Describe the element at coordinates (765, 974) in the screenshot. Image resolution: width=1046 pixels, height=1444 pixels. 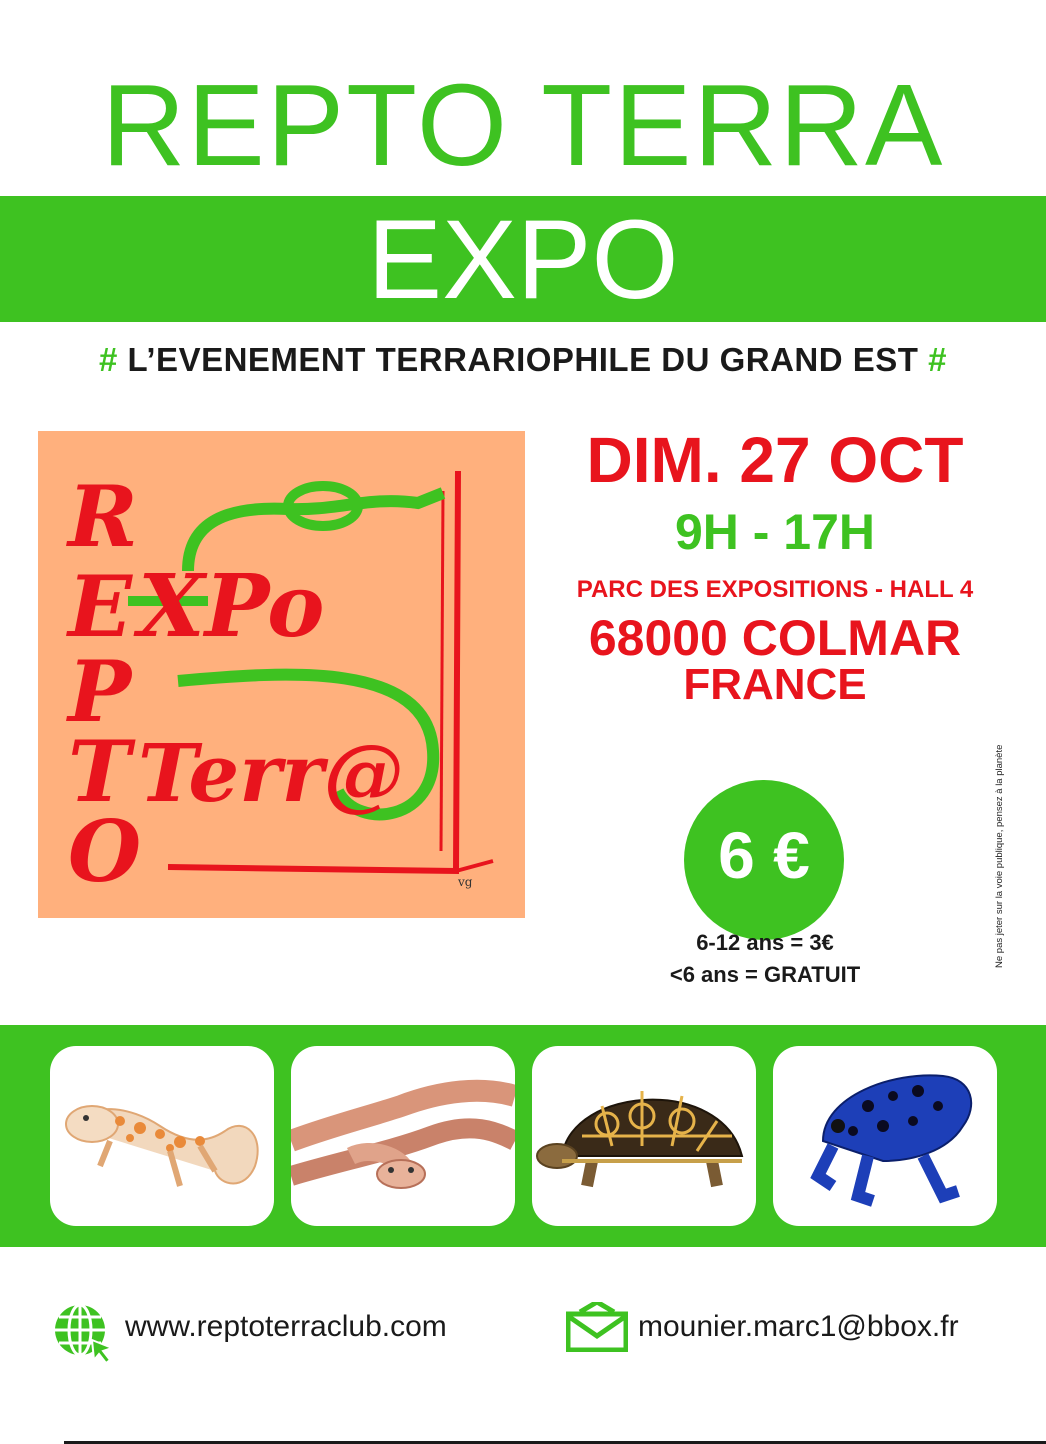
I see `under-six-rate: <6 ans = GRATUIT` at that location.